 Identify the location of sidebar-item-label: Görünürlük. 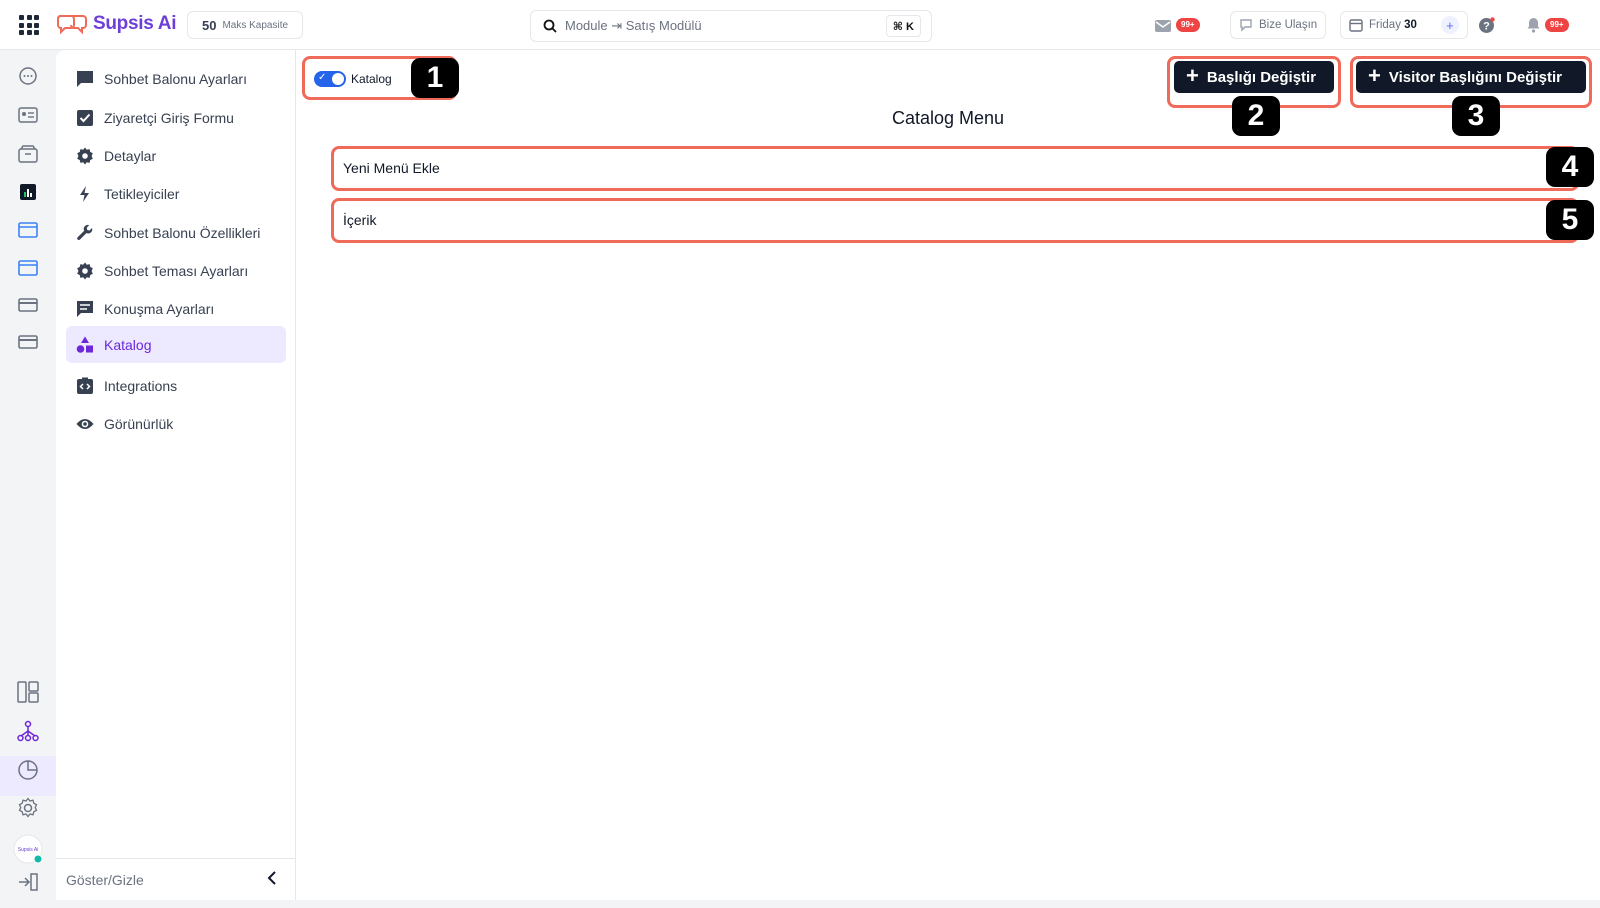
(139, 423).